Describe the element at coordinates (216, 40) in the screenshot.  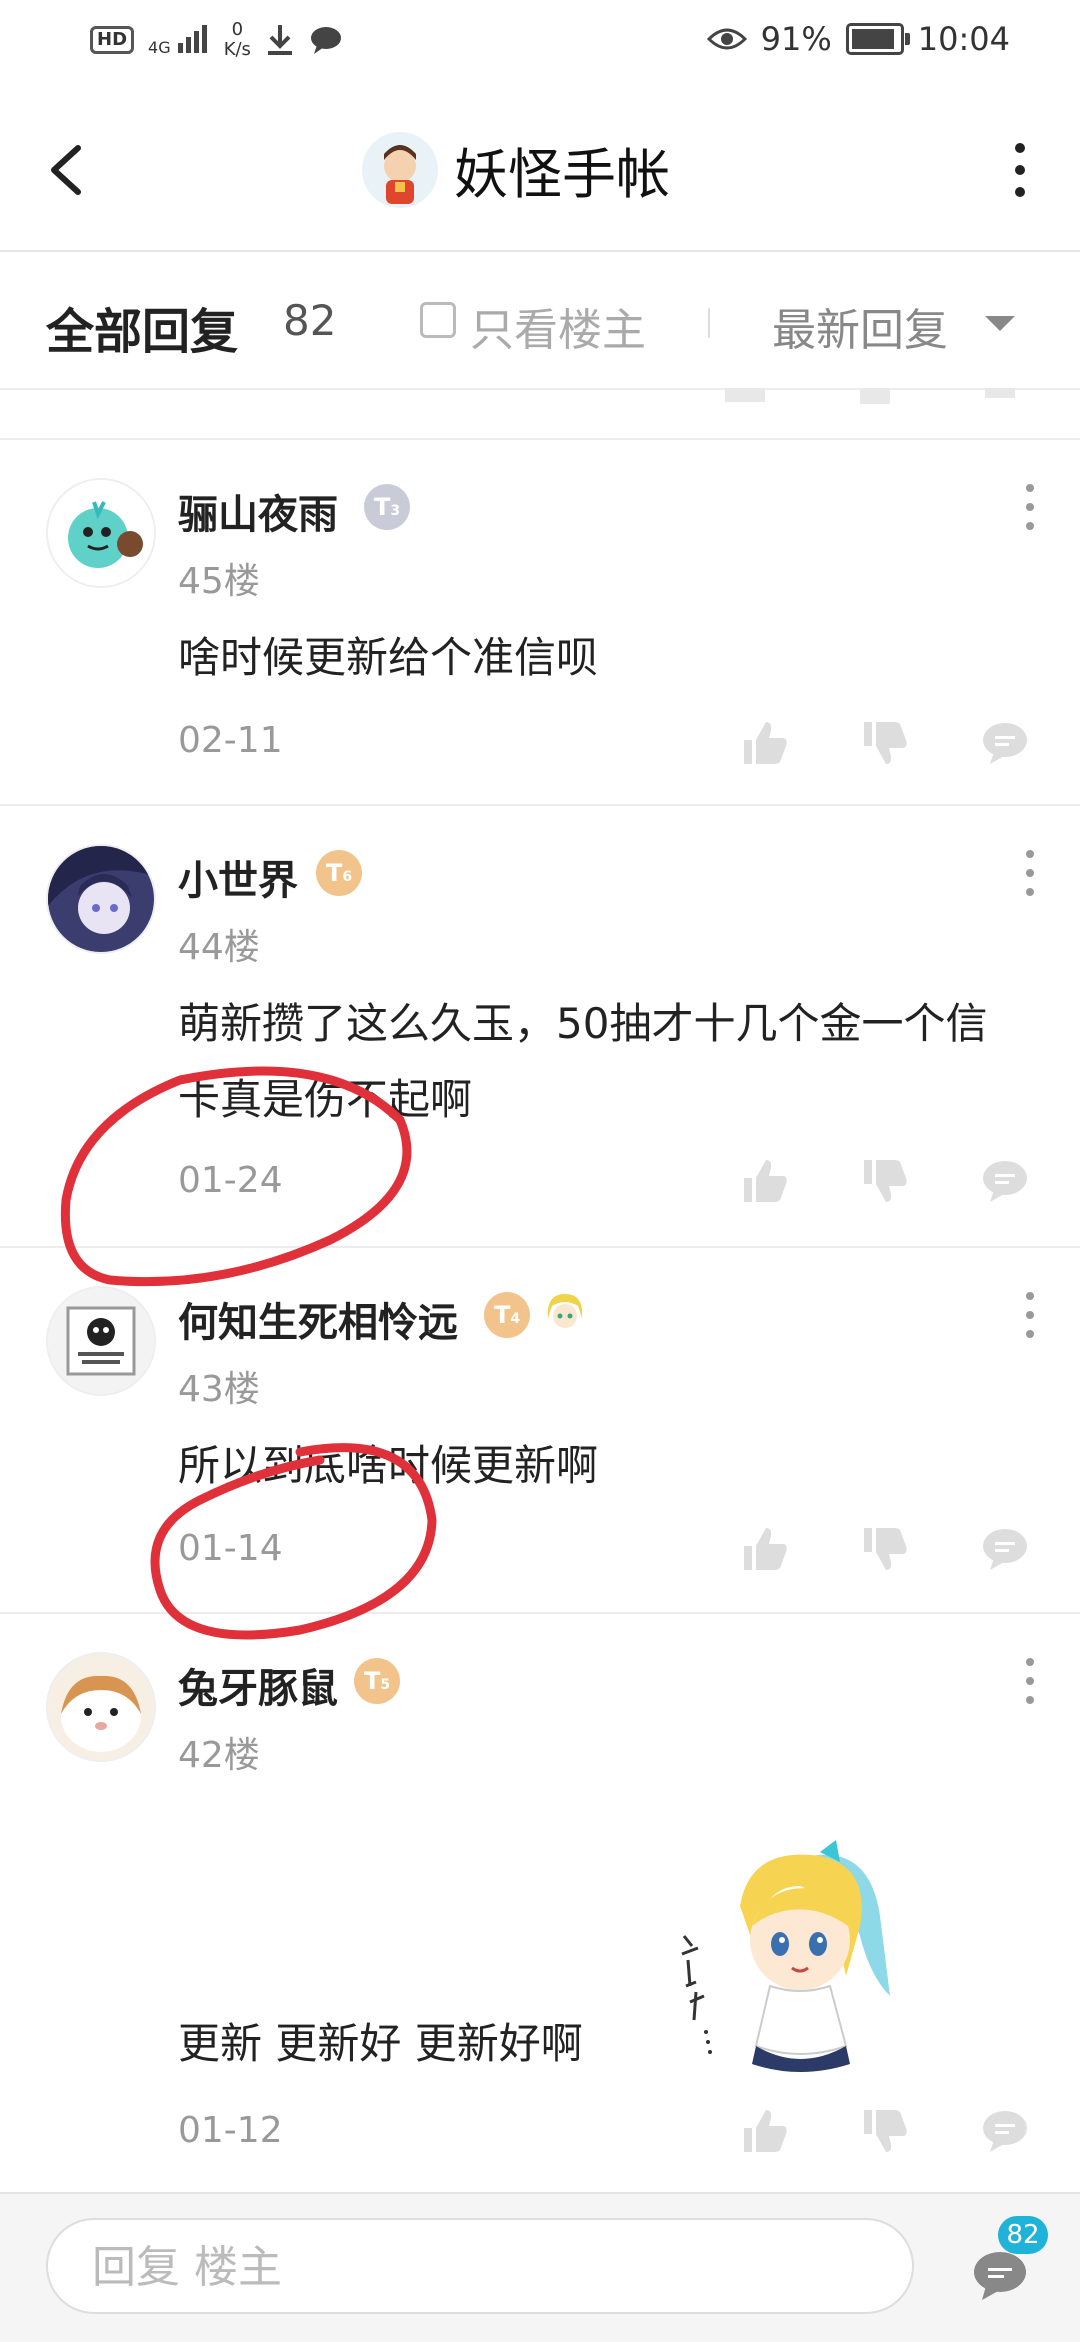
I see `status-left: HD 4G 0 K/s` at that location.